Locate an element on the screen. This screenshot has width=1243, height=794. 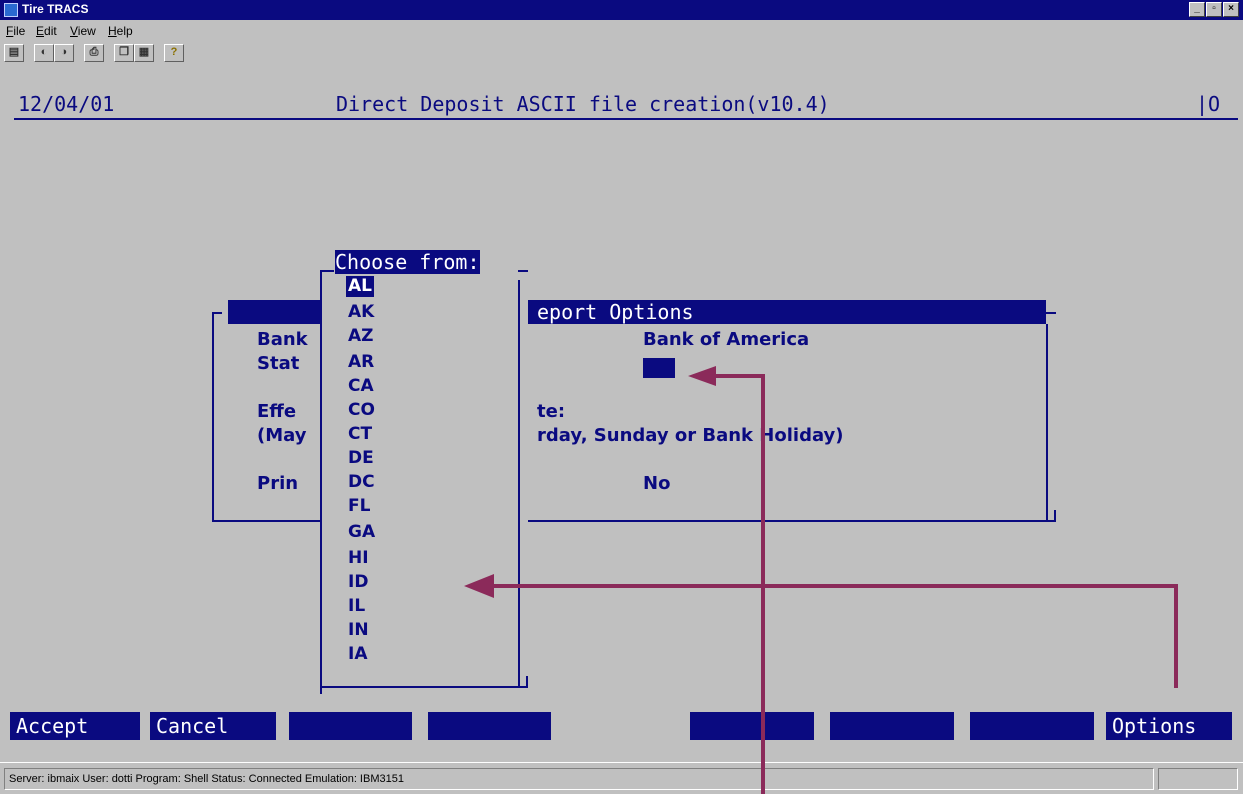
chooser-frame-br is located at coordinates (527, 682).